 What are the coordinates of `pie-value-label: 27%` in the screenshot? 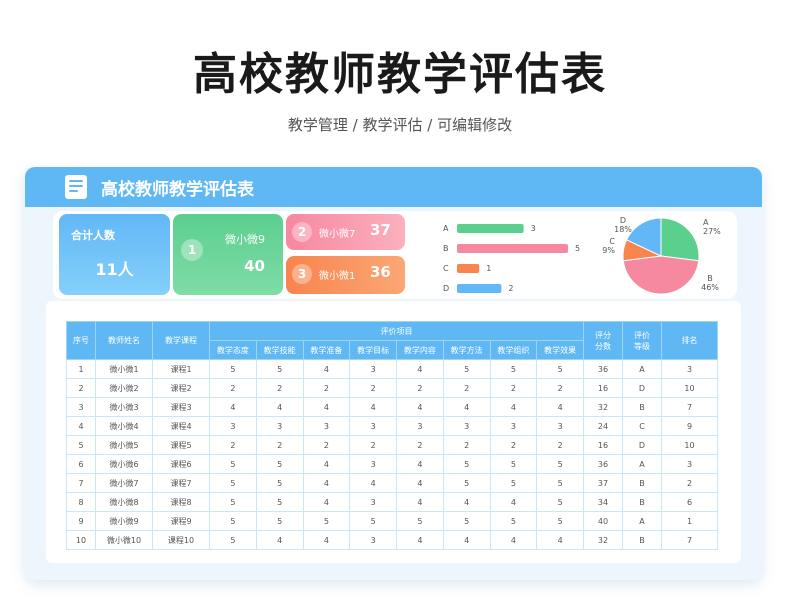 It's located at (712, 231).